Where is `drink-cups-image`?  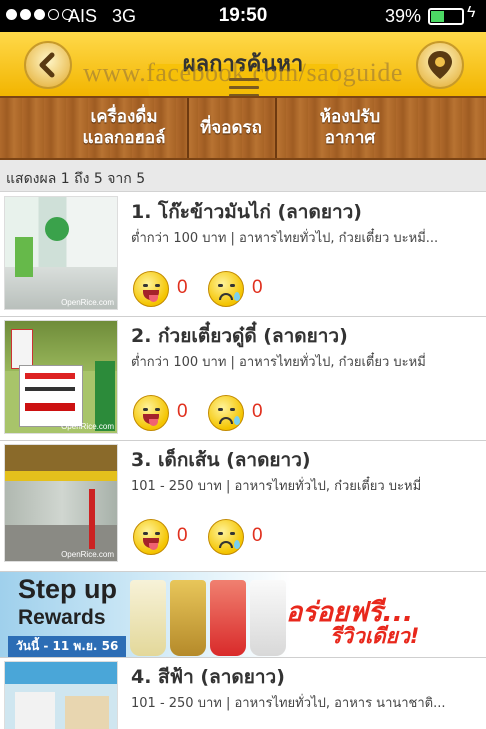 drink-cups-image is located at coordinates (208, 618).